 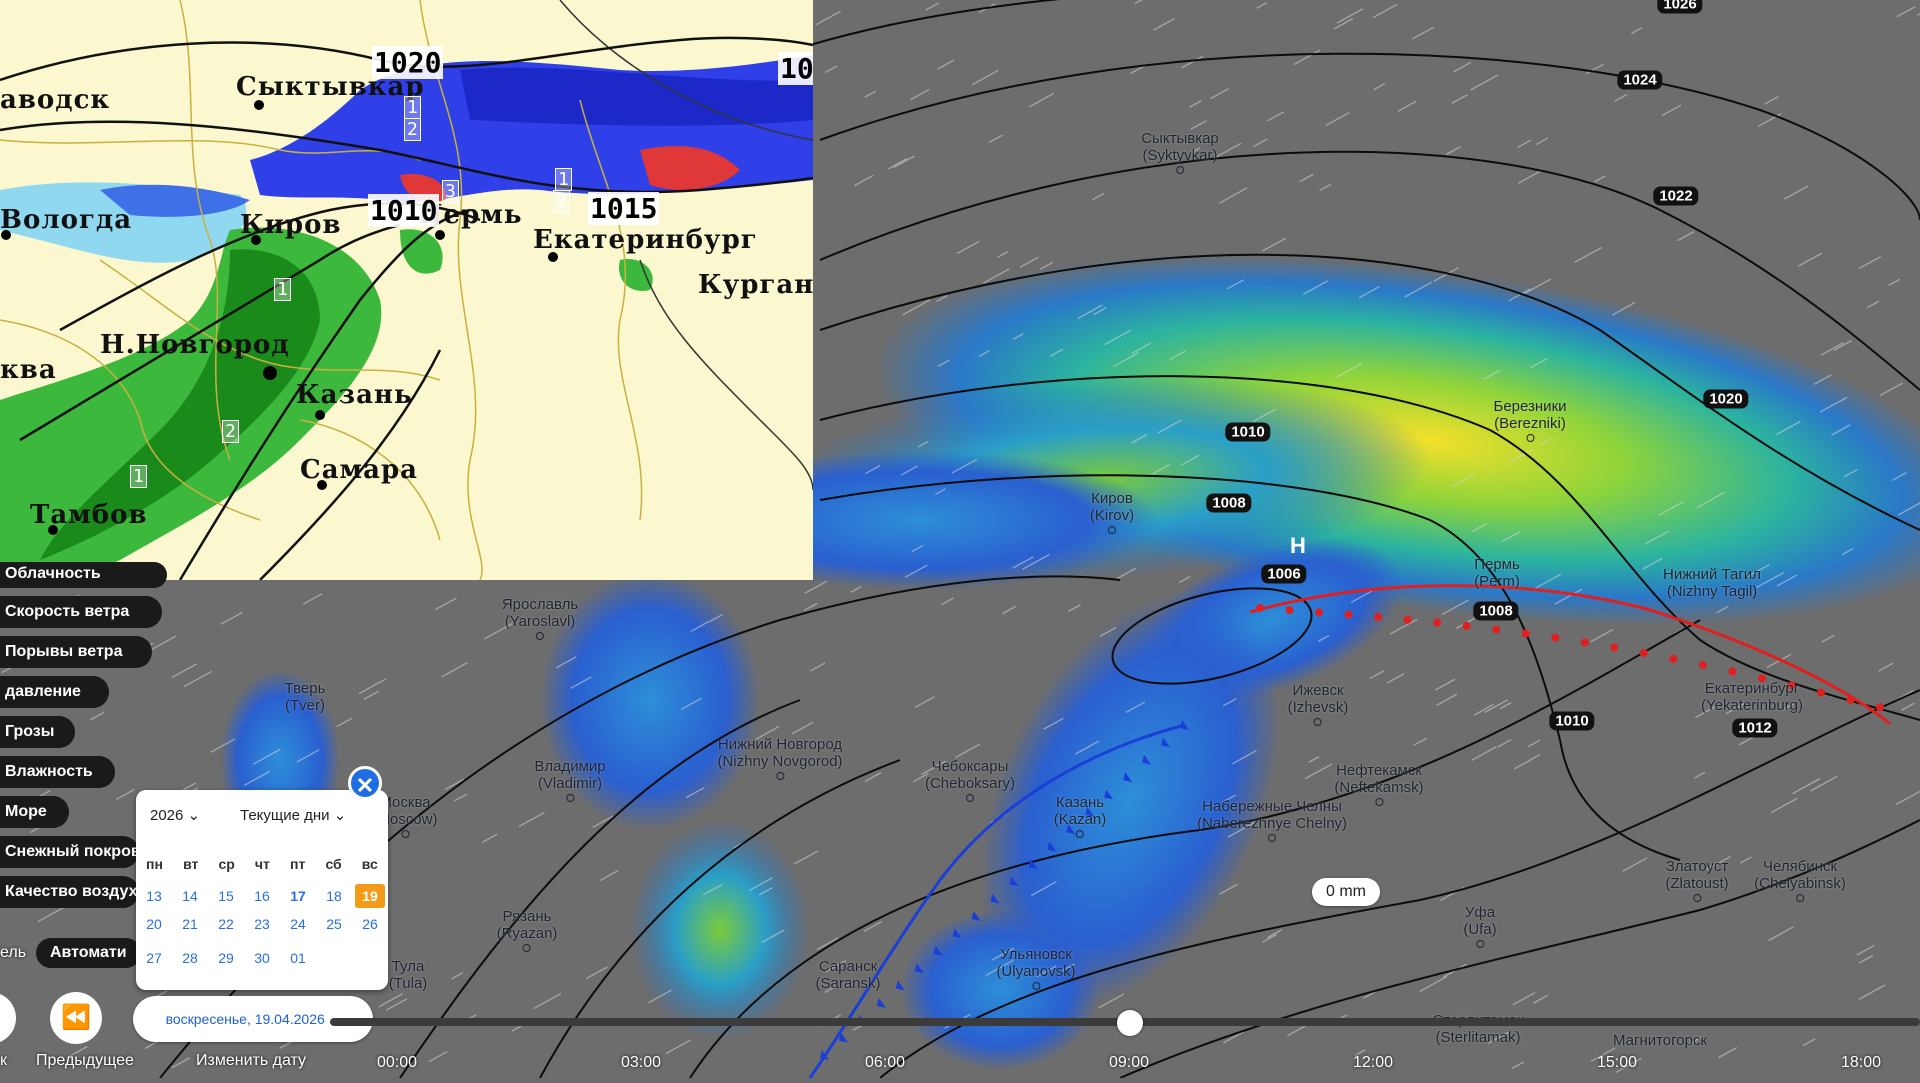 I want to click on inset-city-label: аводск, so click(x=55, y=100).